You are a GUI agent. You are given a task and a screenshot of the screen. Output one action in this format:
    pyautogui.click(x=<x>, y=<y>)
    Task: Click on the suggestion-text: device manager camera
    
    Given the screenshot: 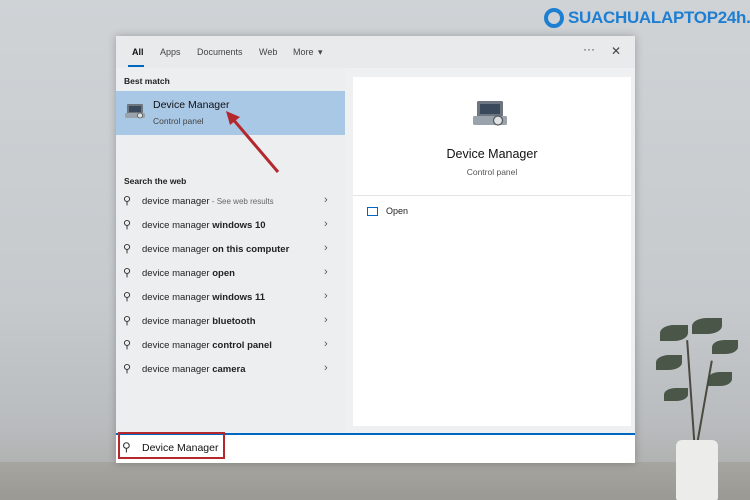 What is the action you would take?
    pyautogui.click(x=194, y=369)
    